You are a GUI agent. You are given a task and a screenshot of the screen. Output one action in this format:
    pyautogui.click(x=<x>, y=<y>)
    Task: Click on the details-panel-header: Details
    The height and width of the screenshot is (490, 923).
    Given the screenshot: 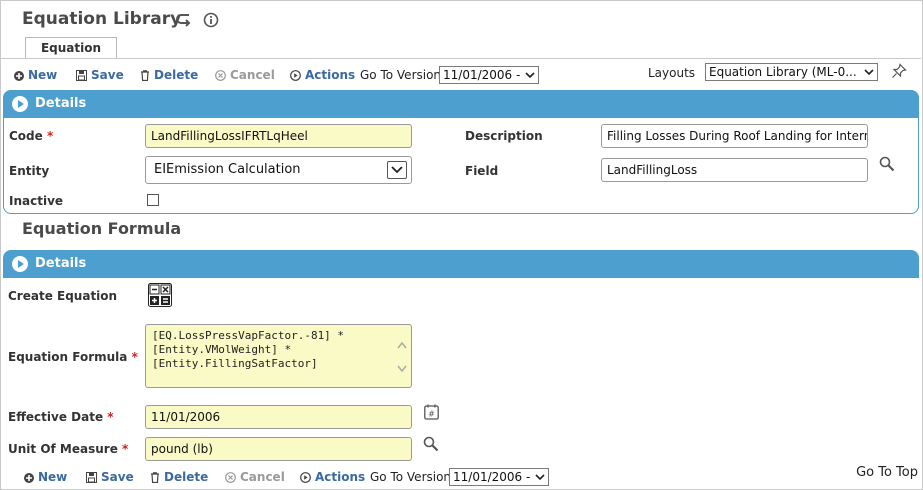 What is the action you would take?
    pyautogui.click(x=461, y=104)
    